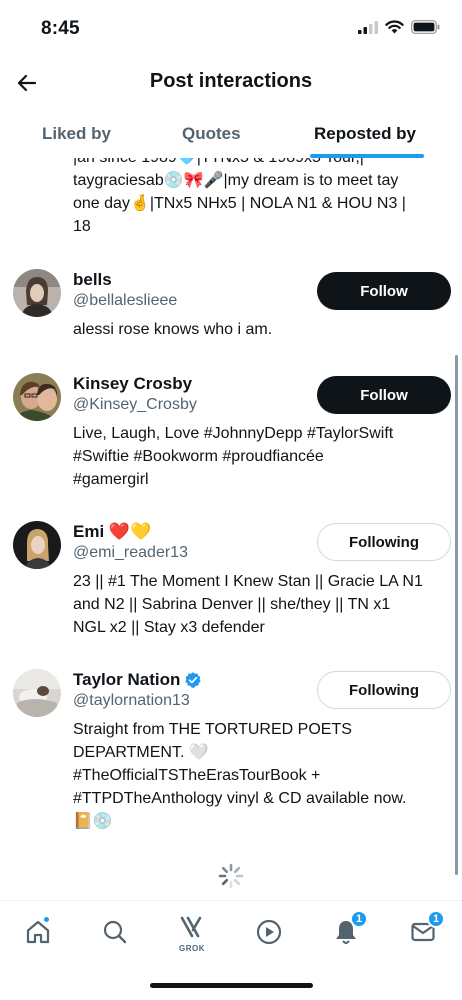 This screenshot has width=462, height=1000. Describe the element at coordinates (169, 627) in the screenshot. I see `bio-line: NGL x2 || Stay x3 defender` at that location.